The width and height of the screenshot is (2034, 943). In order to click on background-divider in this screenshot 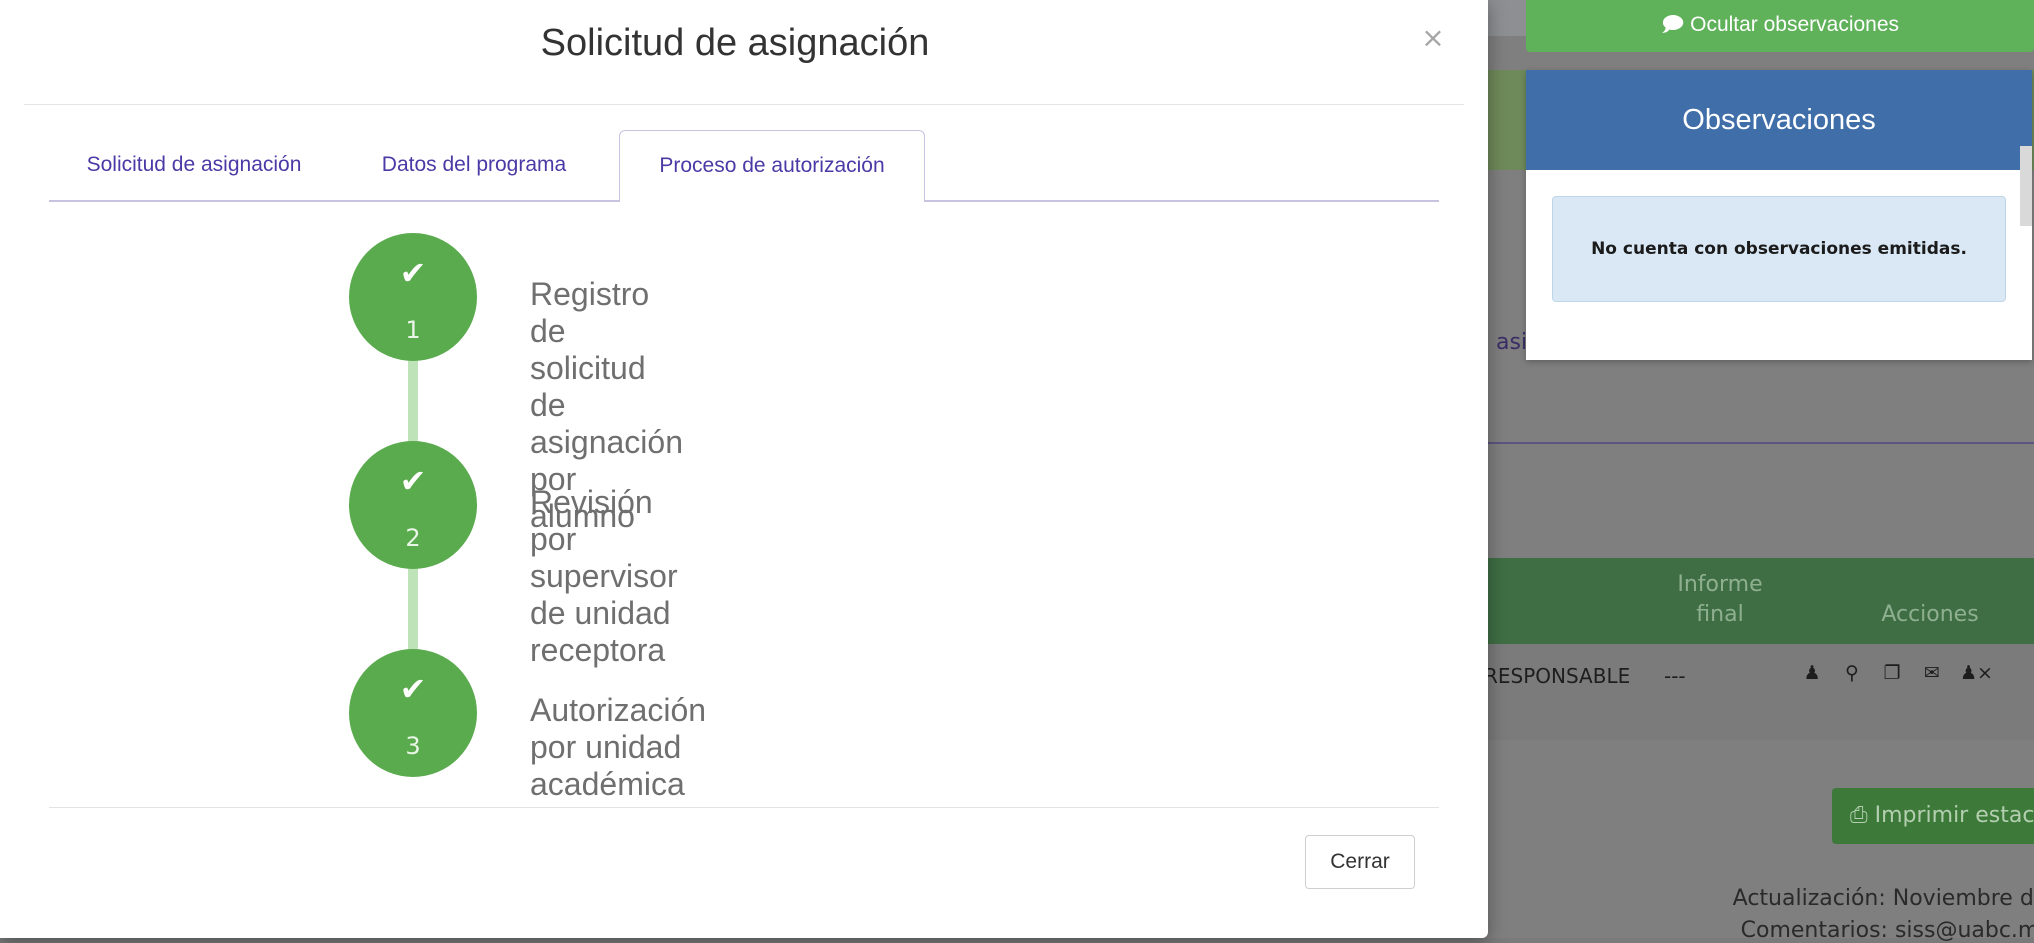, I will do `click(1761, 443)`.